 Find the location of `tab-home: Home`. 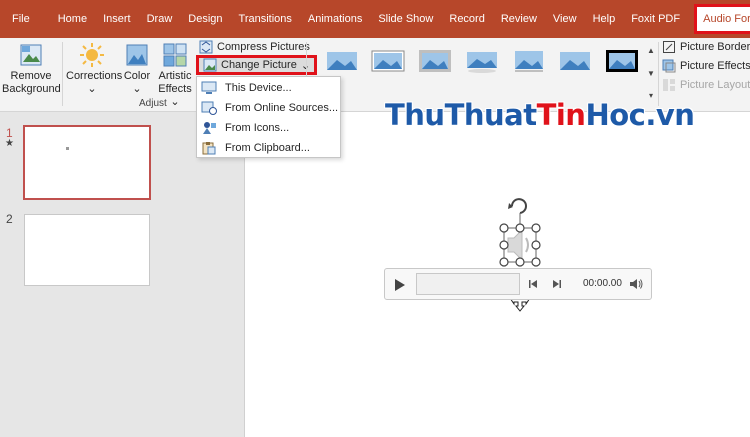

tab-home: Home is located at coordinates (72, 19).